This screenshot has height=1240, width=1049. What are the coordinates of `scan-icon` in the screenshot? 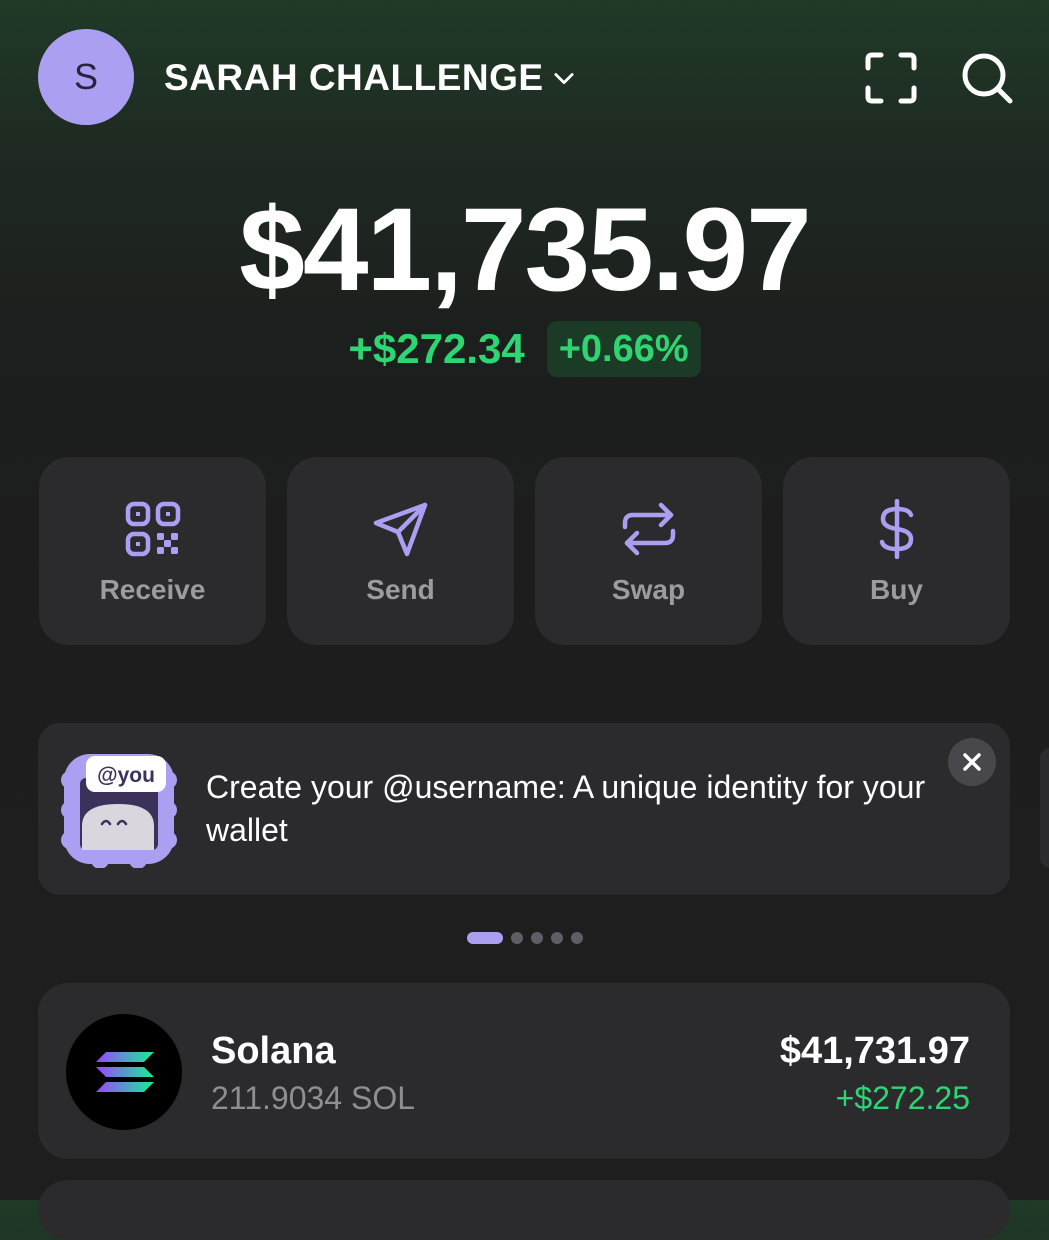 It's located at (891, 78).